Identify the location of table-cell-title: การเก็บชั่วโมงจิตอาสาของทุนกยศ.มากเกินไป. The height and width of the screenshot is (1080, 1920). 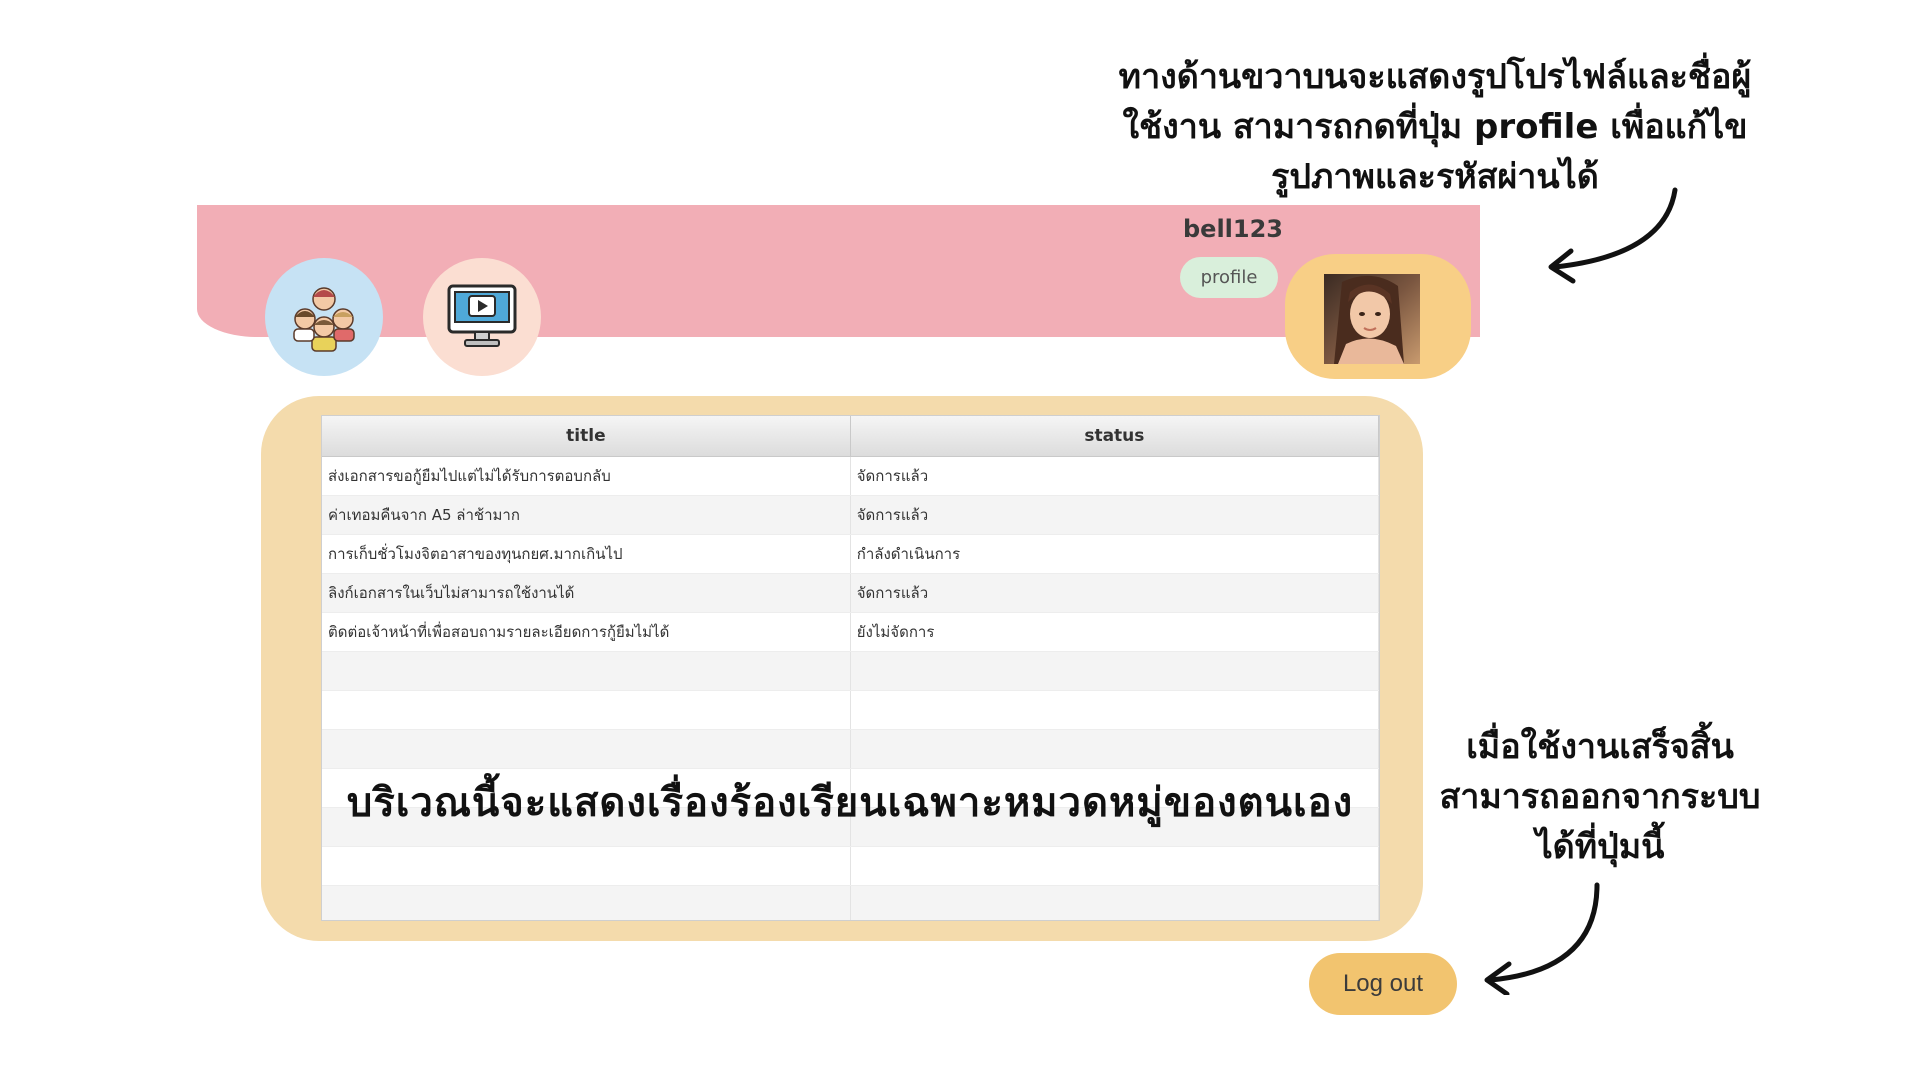
(586, 554).